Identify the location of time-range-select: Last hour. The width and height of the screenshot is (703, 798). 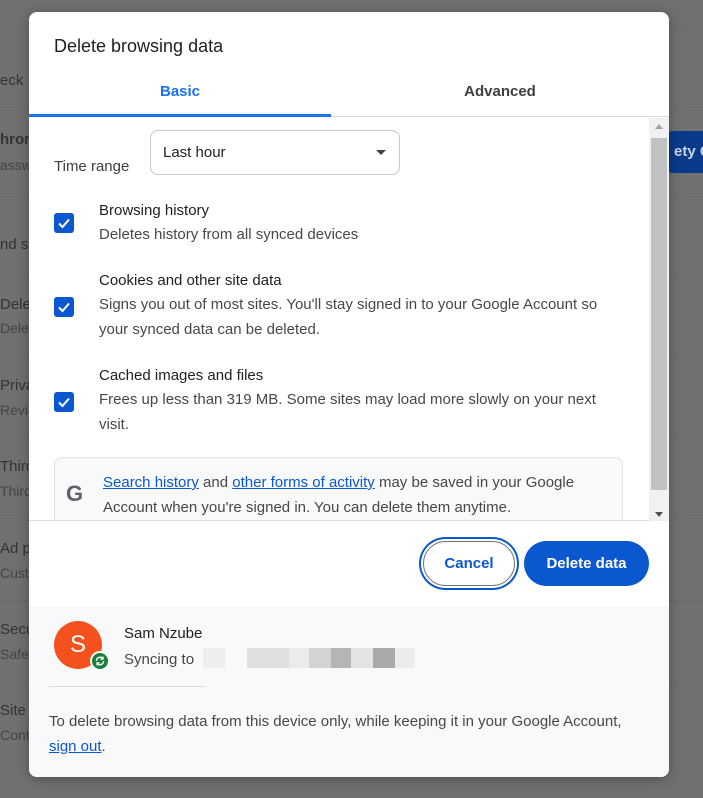
(275, 152).